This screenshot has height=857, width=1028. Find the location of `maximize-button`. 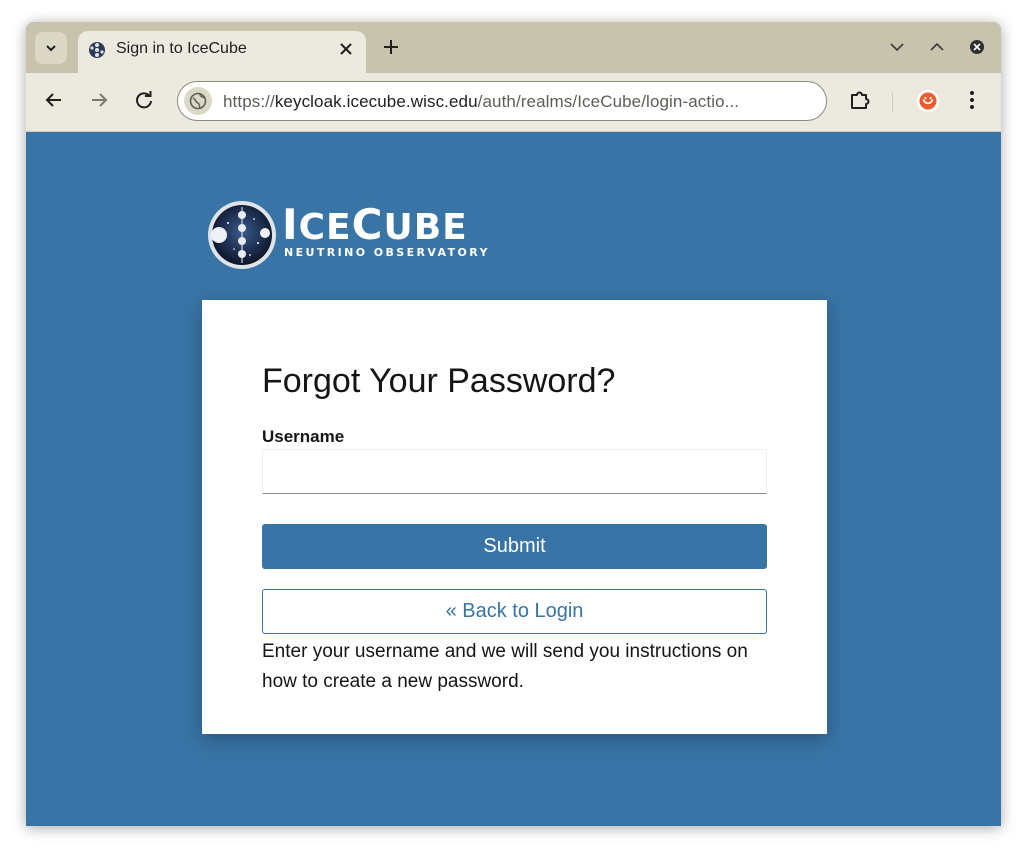

maximize-button is located at coordinates (937, 47).